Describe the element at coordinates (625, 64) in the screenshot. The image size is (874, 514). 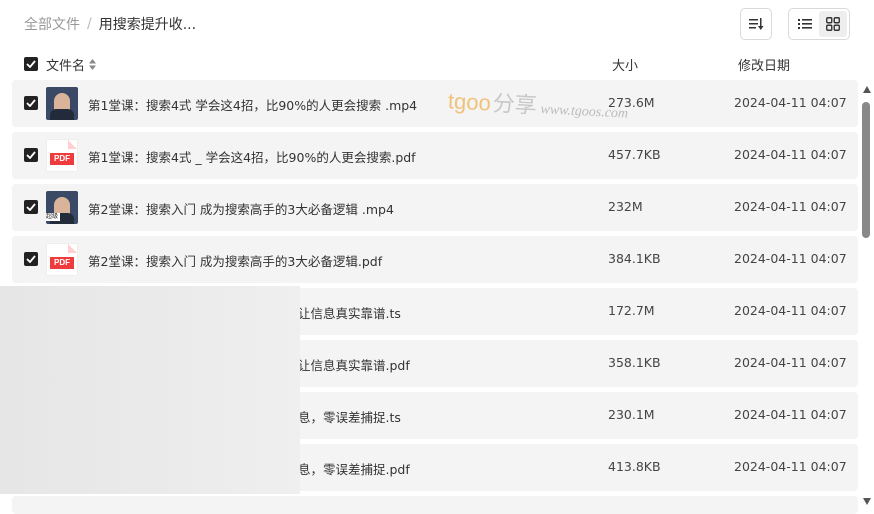
I see `column-size-header: 大小` at that location.